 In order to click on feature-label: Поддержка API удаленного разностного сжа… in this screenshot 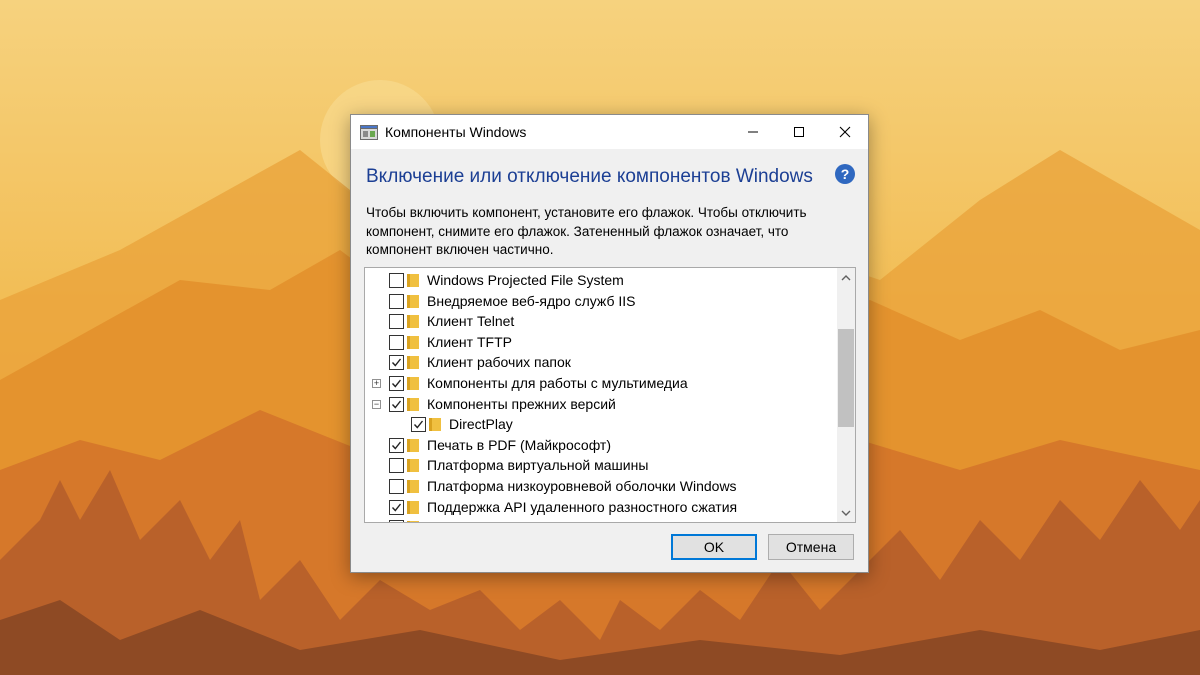, I will do `click(582, 506)`.